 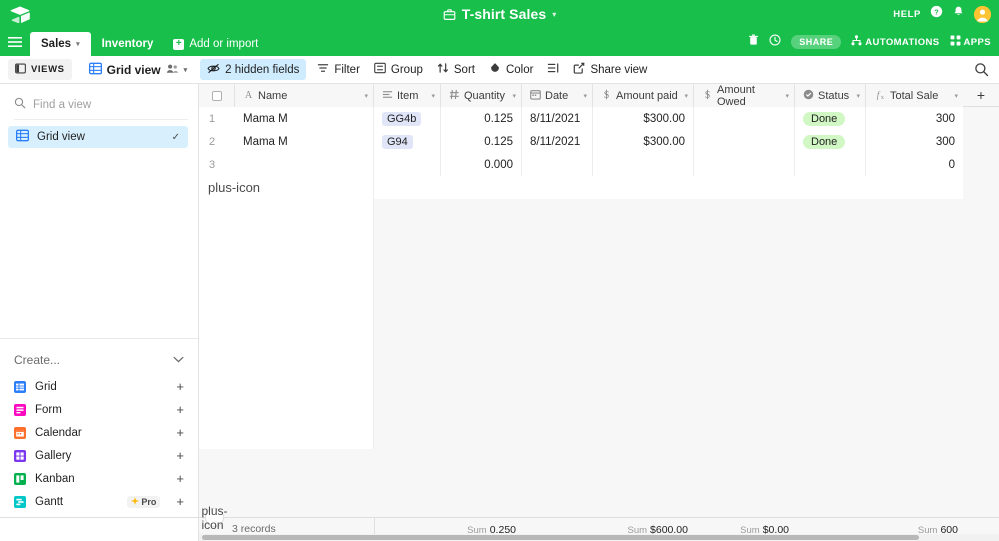 I want to click on chevron-down-icon, so click(x=178, y=360).